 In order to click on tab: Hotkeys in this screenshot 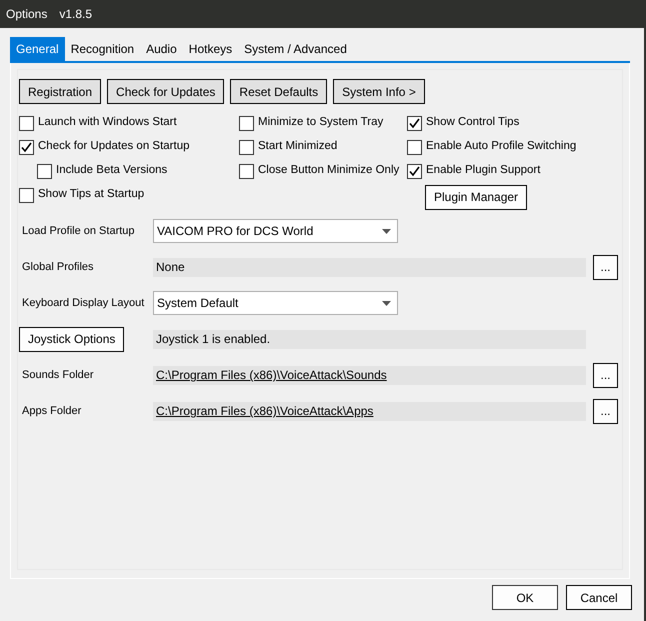, I will do `click(210, 49)`.